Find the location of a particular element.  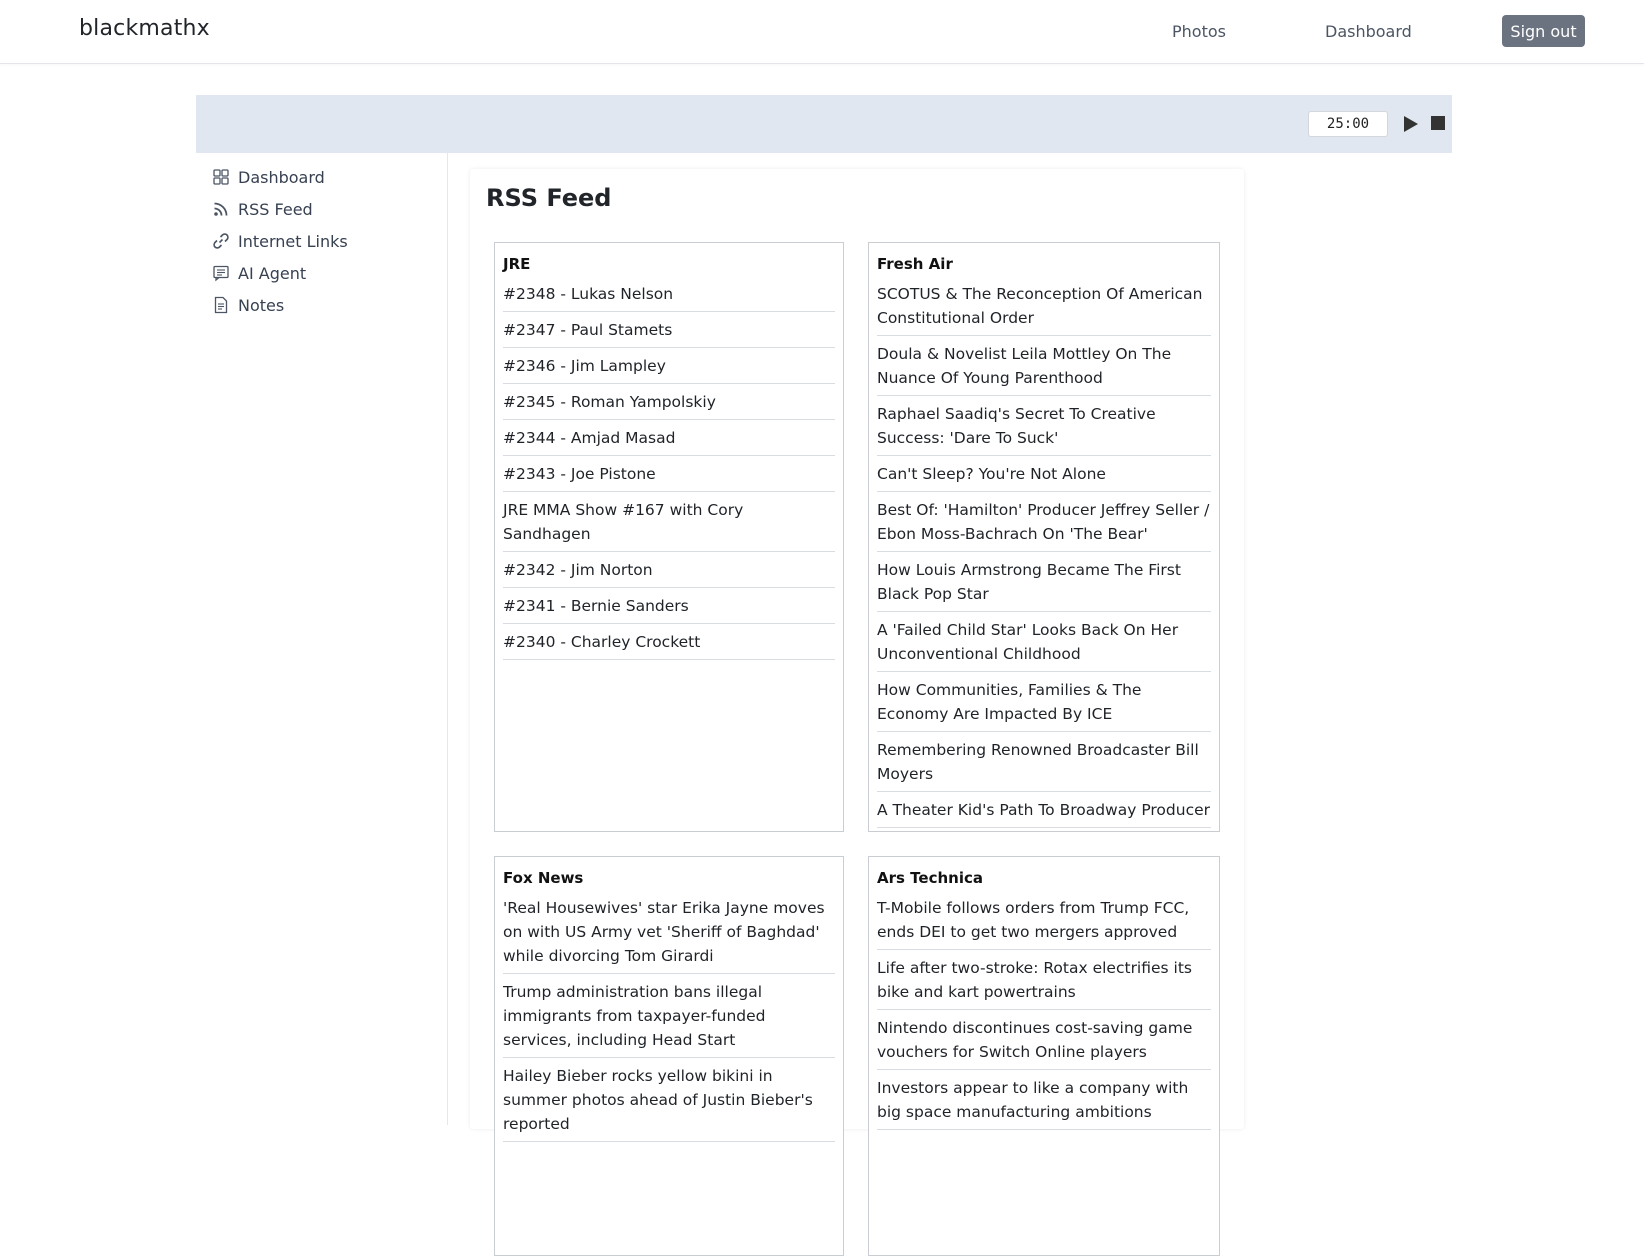

feed-item: #2342 - Jim Norton is located at coordinates (669, 572).